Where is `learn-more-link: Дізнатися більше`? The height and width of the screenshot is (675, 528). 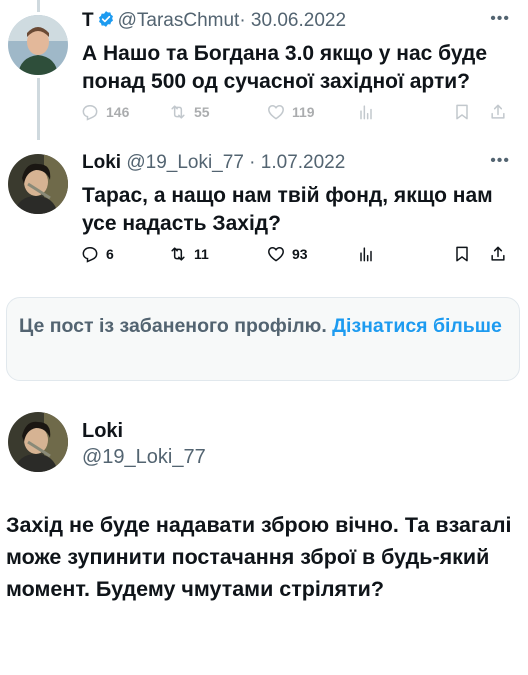
learn-more-link: Дізнатися більше is located at coordinates (417, 326).